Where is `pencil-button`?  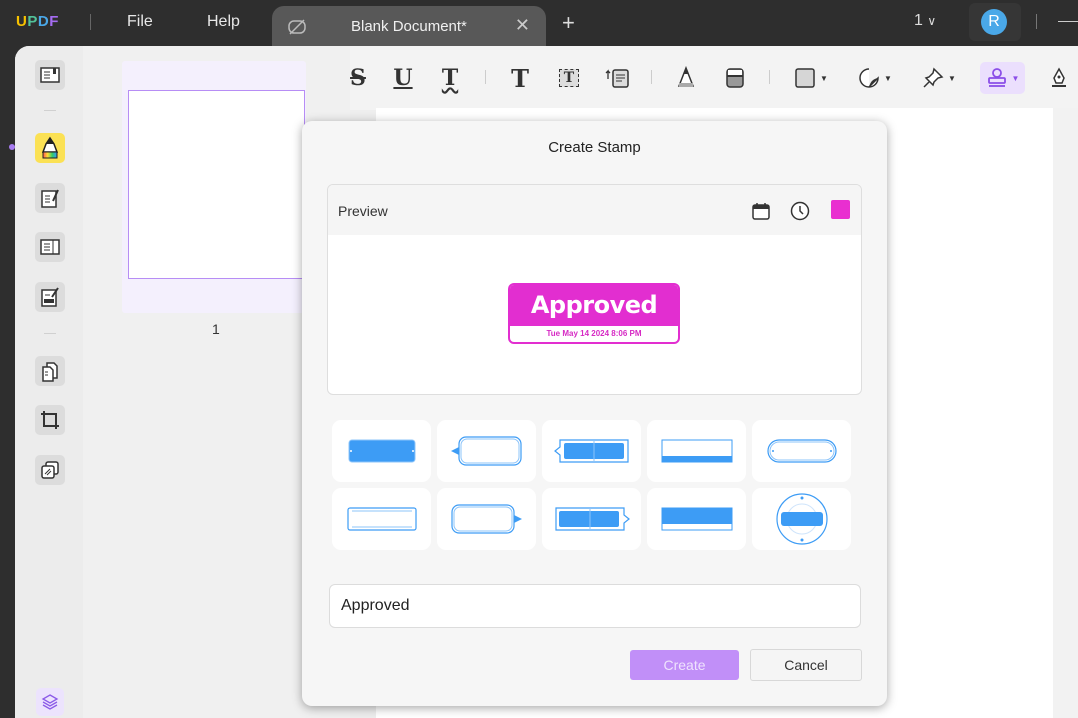 pencil-button is located at coordinates (686, 78).